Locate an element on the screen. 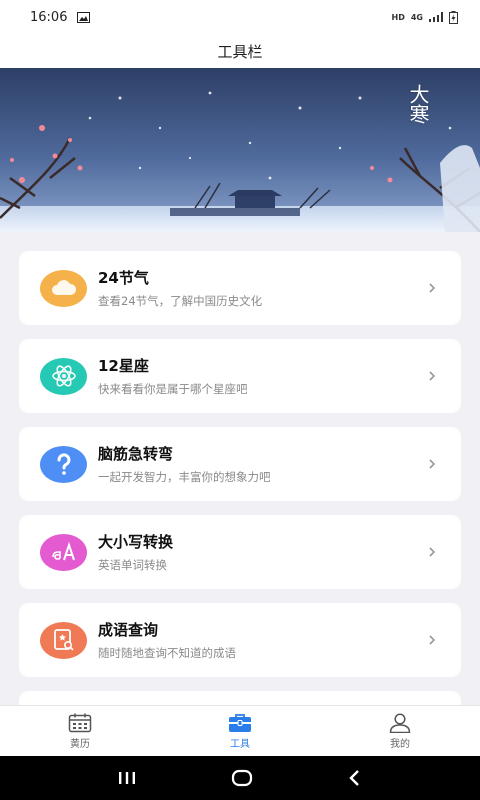  toolbox-icon is located at coordinates (240, 722).